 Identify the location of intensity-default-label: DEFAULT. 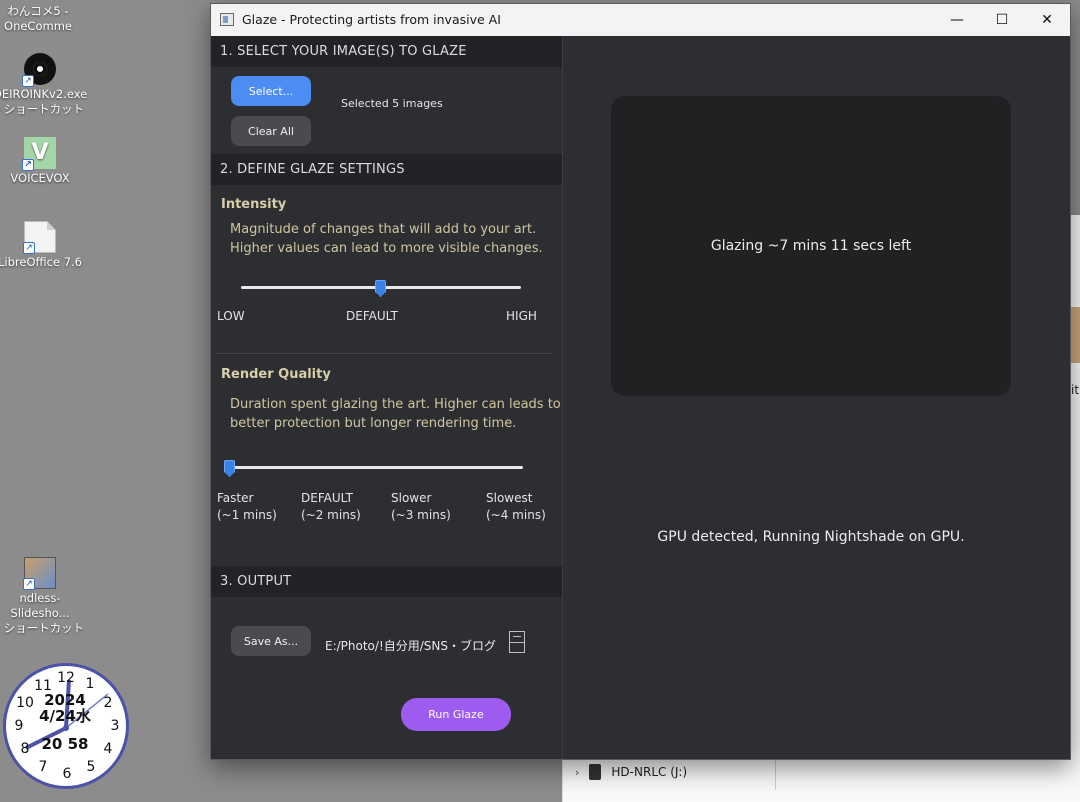
(372, 316).